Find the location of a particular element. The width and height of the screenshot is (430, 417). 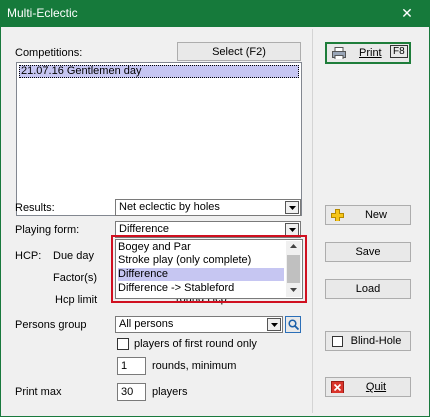

playing-form-label: Playing form: is located at coordinates (47, 230).